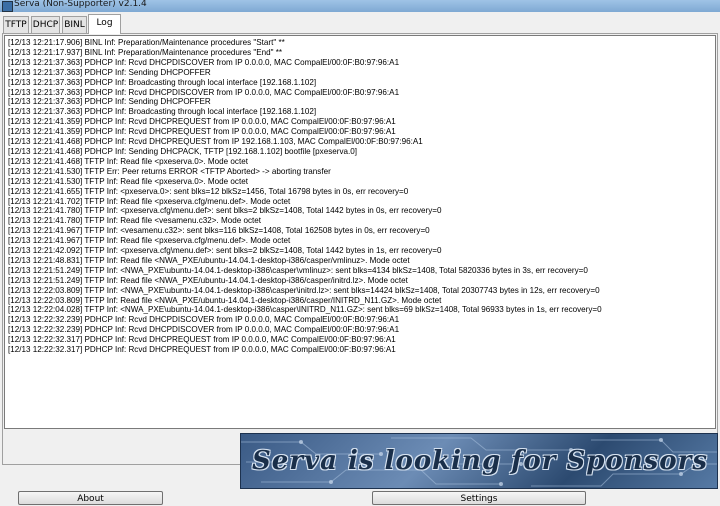 The height and width of the screenshot is (506, 720). Describe the element at coordinates (360, 24) in the screenshot. I see `tab-strip: TFTP DHCP BINL Log` at that location.